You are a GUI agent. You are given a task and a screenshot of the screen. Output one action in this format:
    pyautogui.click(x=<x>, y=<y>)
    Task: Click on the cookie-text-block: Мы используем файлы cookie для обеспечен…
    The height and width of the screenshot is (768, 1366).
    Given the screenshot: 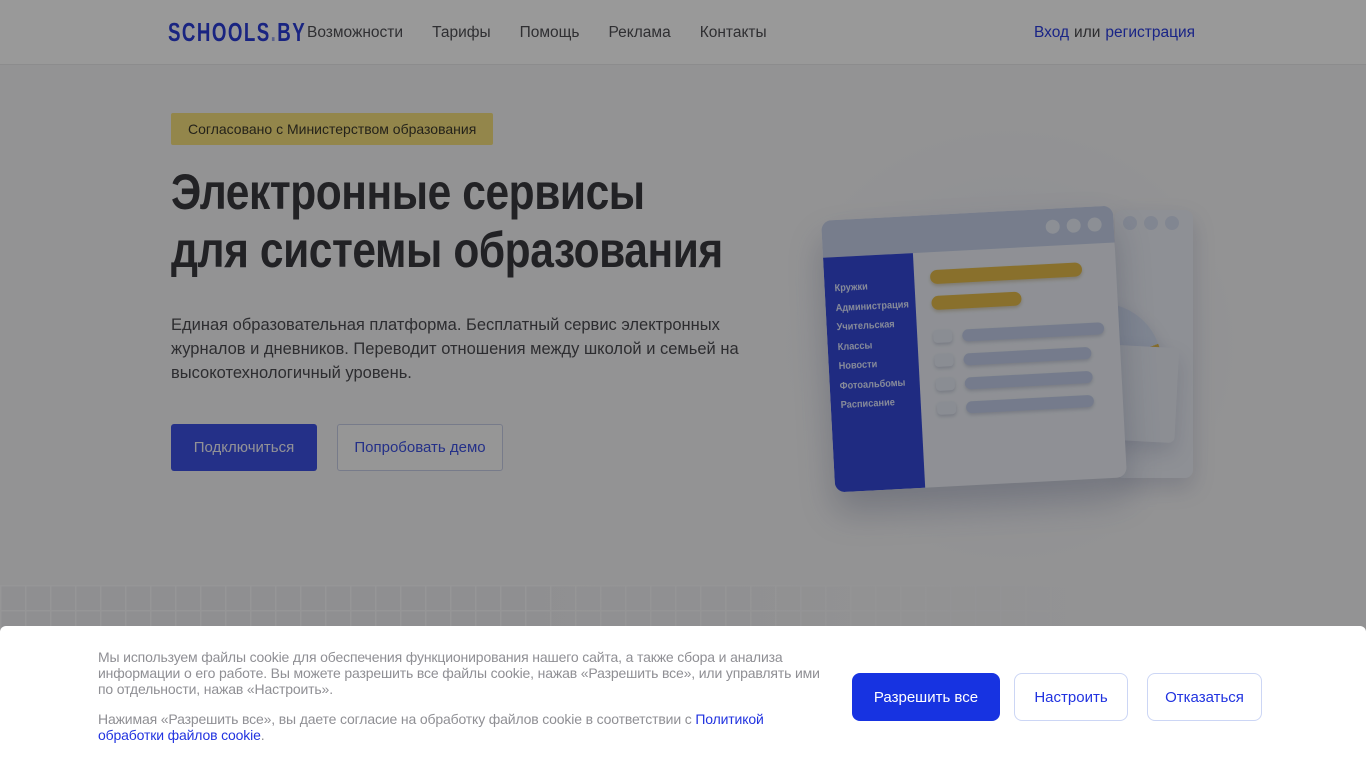 What is the action you would take?
    pyautogui.click(x=459, y=696)
    